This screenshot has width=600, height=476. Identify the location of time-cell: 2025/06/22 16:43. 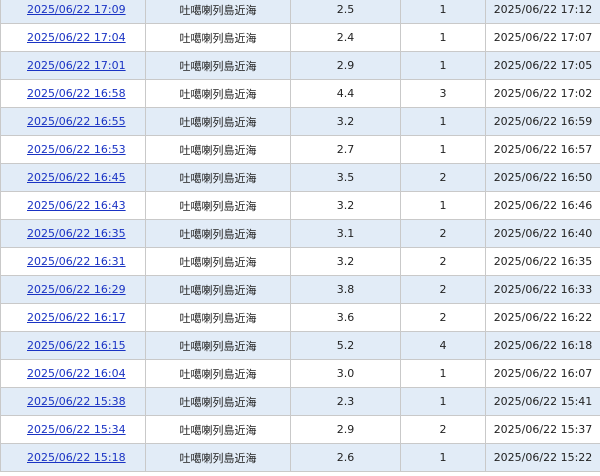
(73, 205).